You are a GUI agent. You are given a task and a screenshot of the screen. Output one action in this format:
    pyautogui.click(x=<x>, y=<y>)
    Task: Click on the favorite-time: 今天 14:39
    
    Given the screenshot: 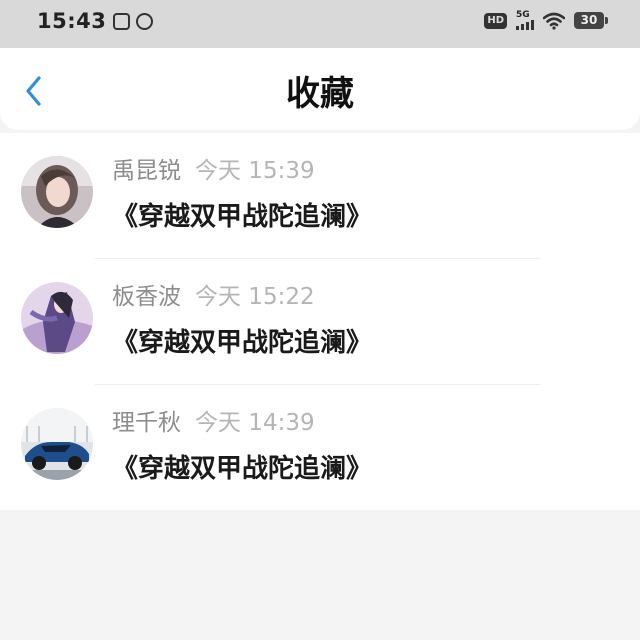 What is the action you would take?
    pyautogui.click(x=255, y=423)
    